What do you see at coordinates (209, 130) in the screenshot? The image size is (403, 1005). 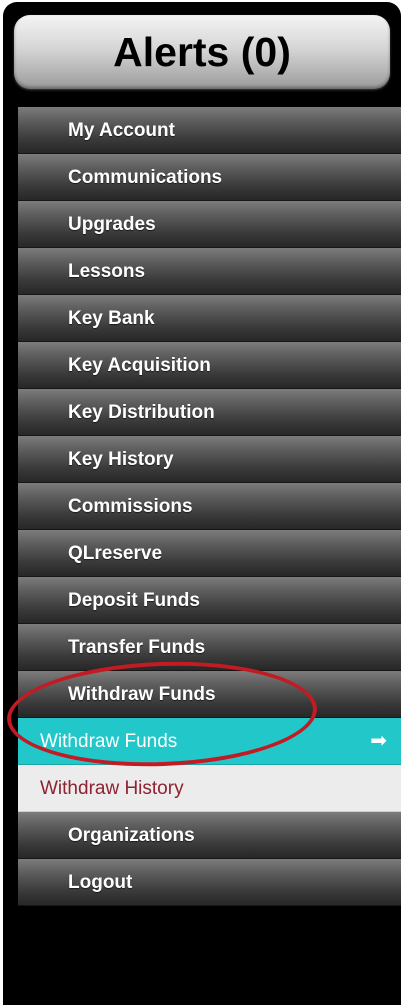 I see `menu-item-my-account: My Account` at bounding box center [209, 130].